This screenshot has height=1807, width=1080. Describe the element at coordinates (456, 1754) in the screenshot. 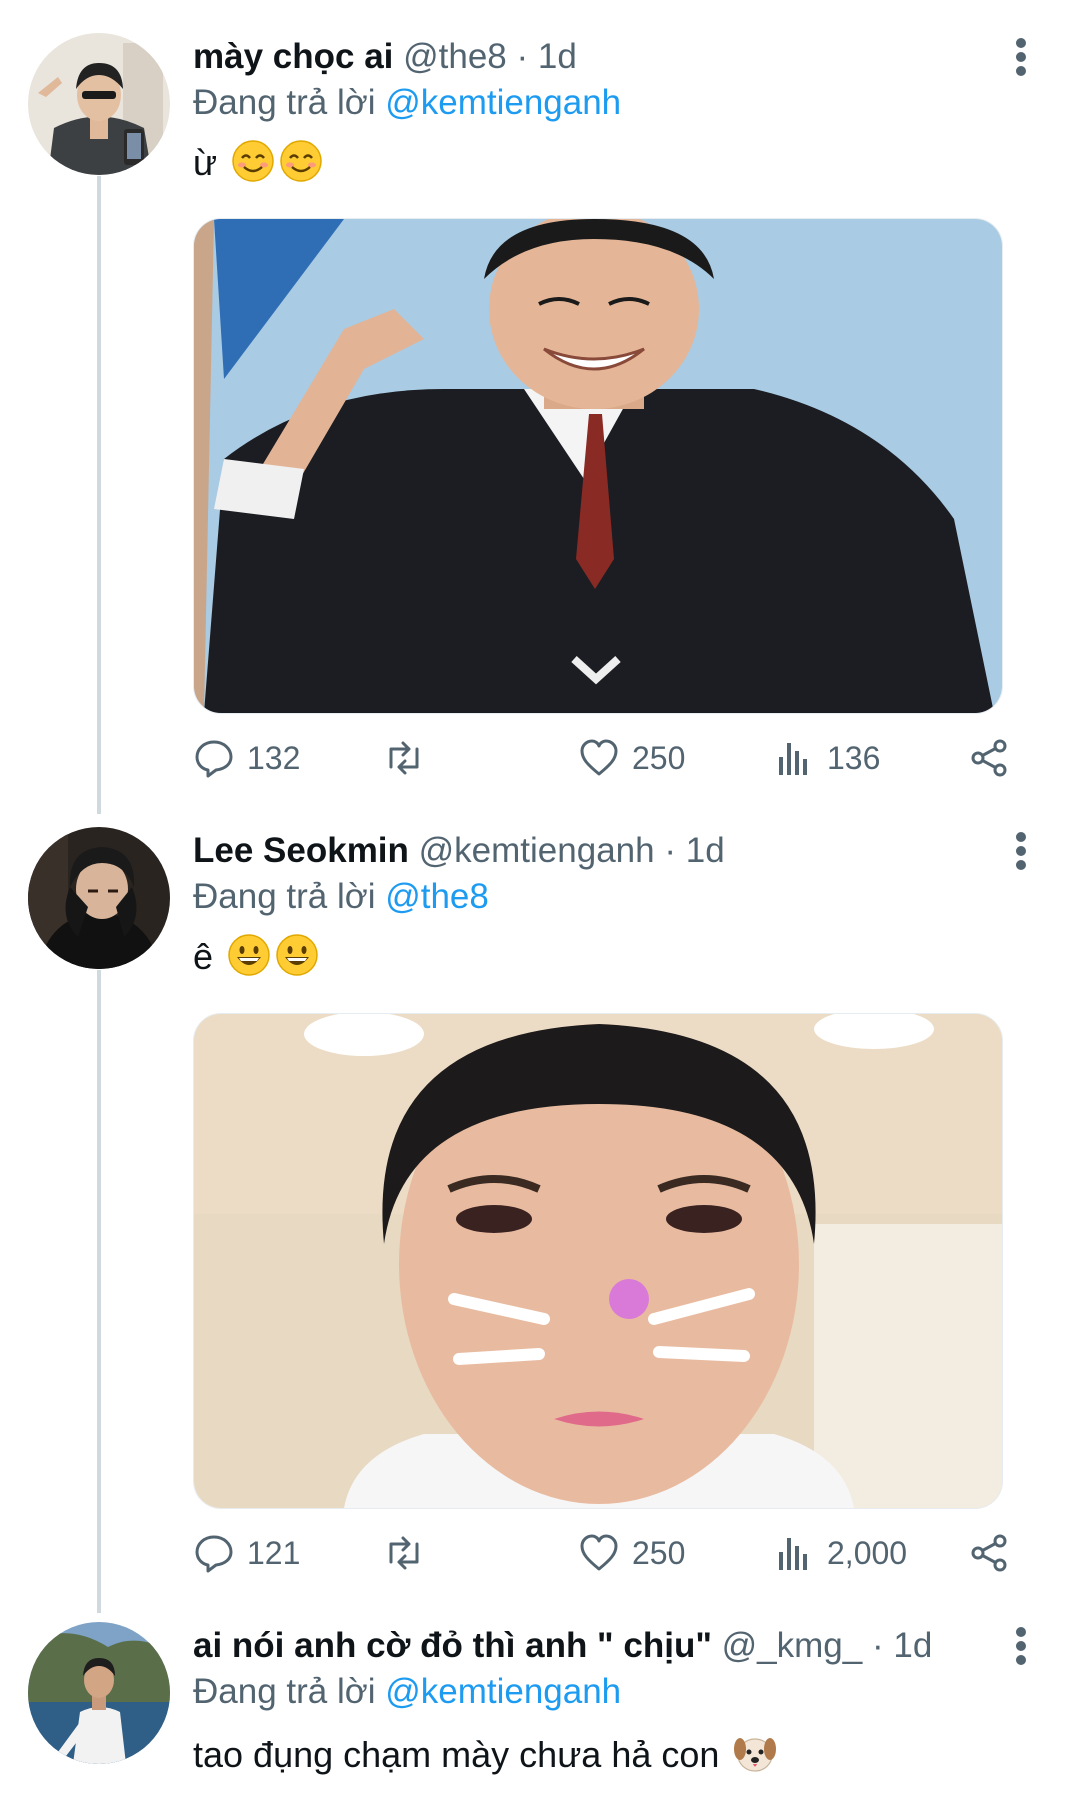

I see `tweet-text-content: tao đụng chạm mày chưa hả con` at that location.